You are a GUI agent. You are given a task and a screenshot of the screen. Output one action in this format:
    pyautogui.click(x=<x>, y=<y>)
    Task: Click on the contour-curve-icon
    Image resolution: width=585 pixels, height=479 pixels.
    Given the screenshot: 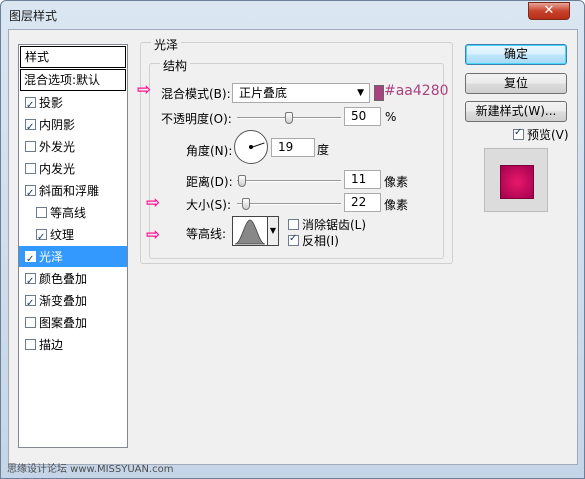 What is the action you would take?
    pyautogui.click(x=250, y=232)
    